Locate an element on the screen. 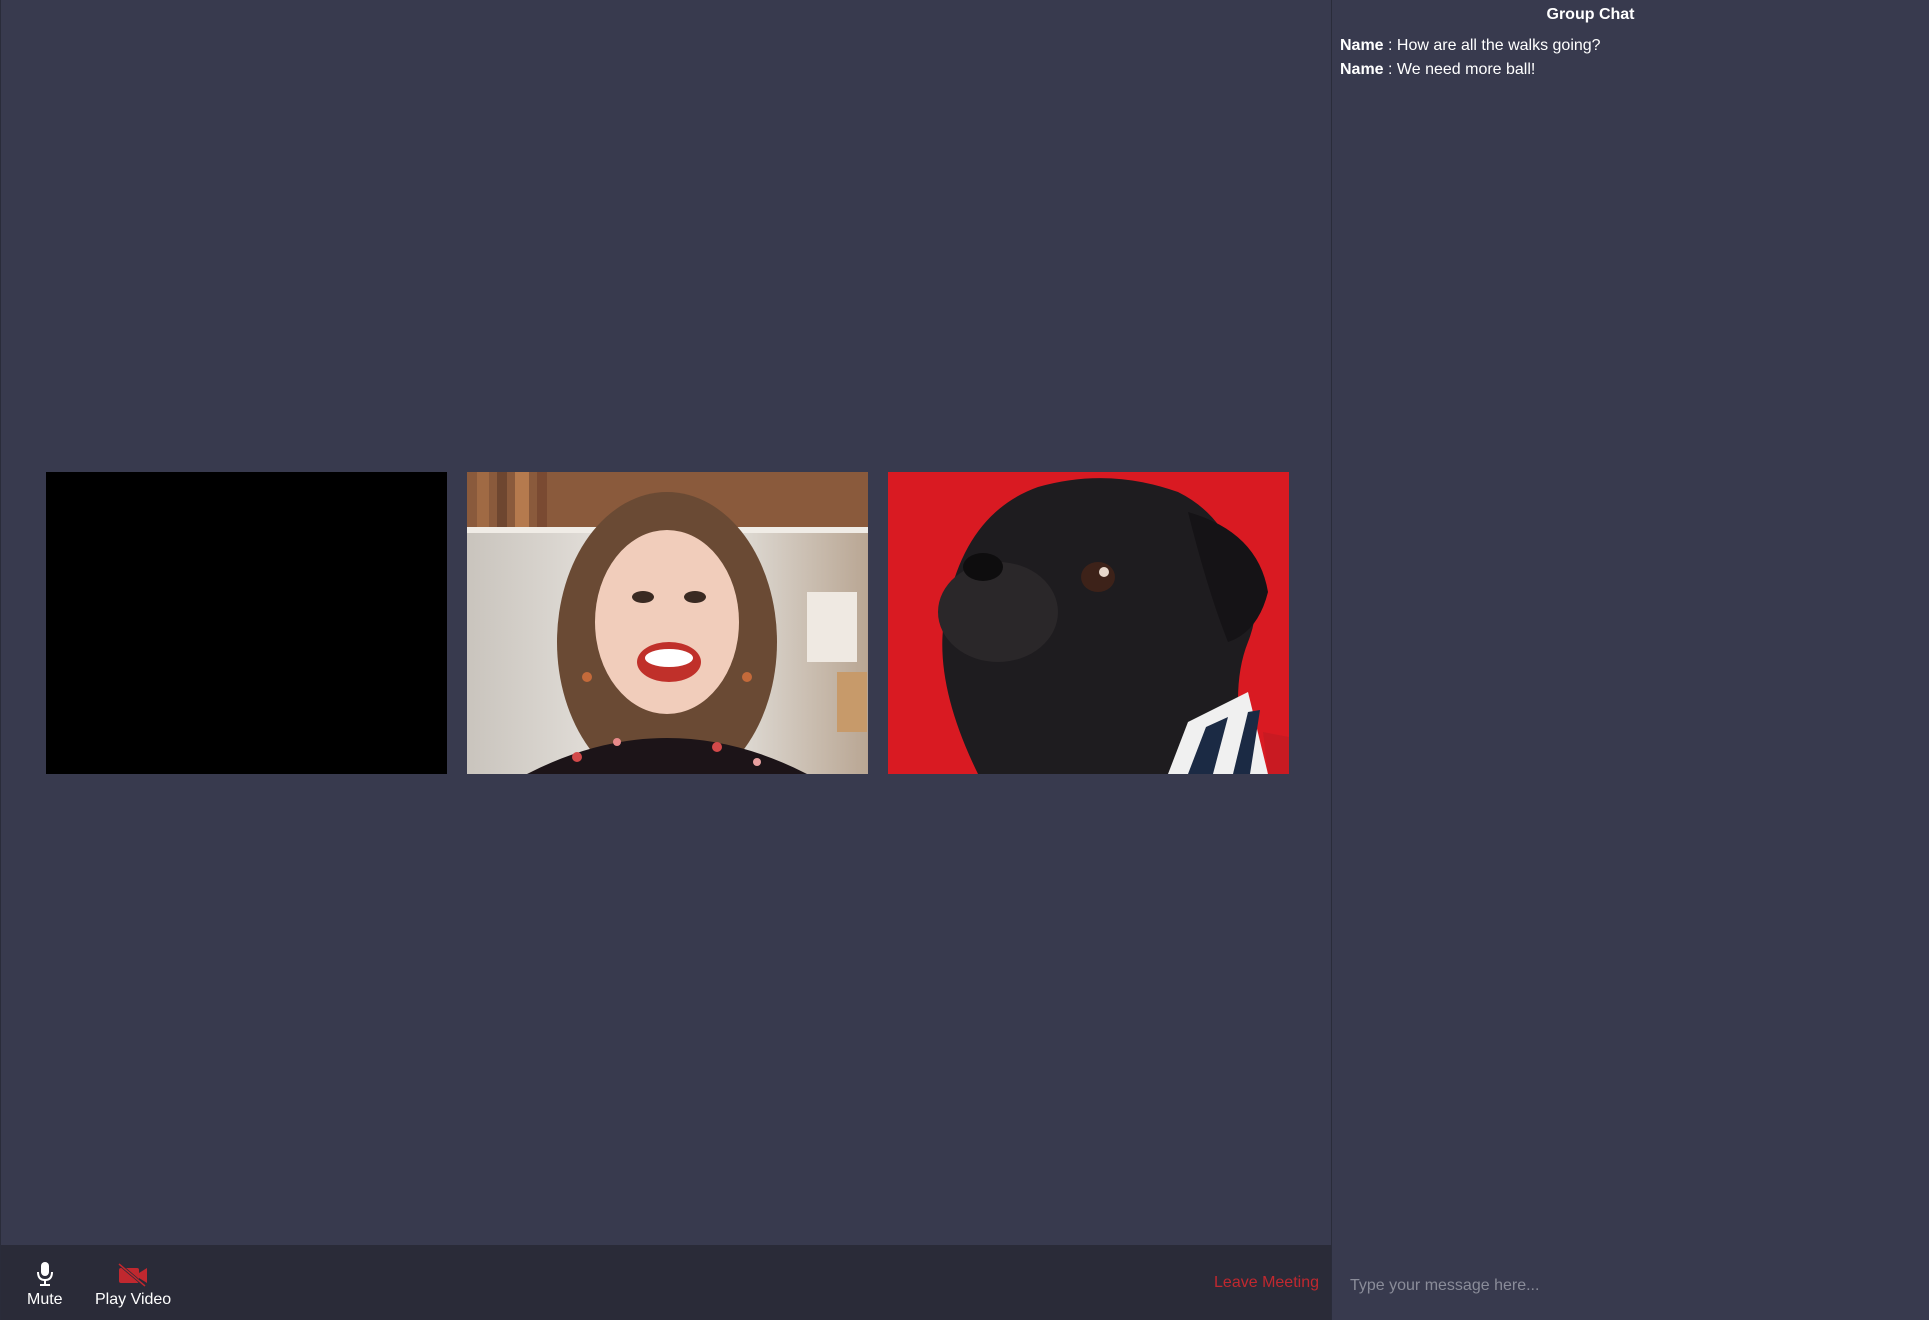  leave-meeting-button: Leave Meeting is located at coordinates (1266, 1283).